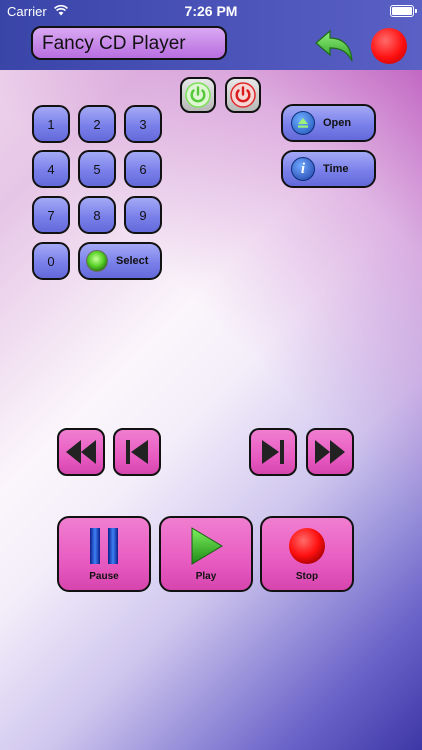 The image size is (422, 750). Describe the element at coordinates (51, 261) in the screenshot. I see `key-0: 0` at that location.